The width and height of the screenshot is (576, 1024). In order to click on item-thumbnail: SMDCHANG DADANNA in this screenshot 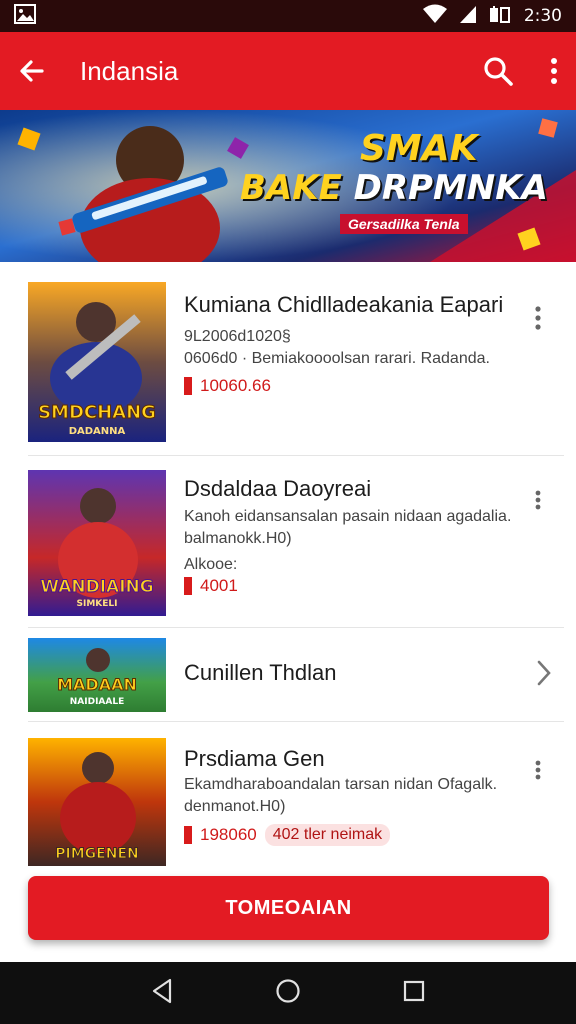, I will do `click(97, 362)`.